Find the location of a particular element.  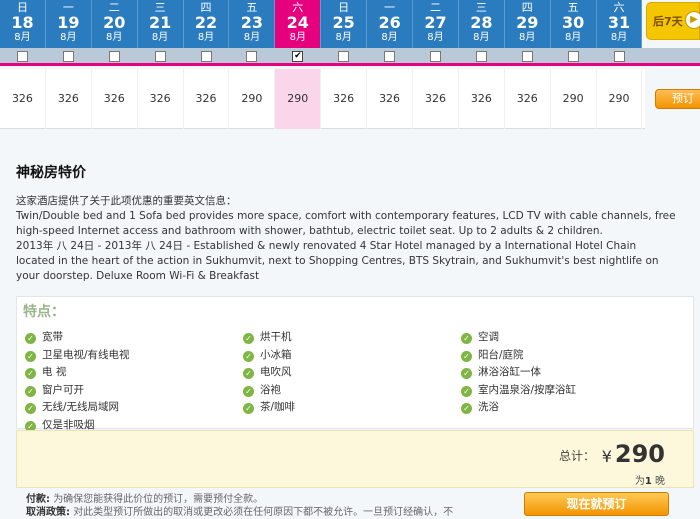

calendar-day: 二 27 8月 is located at coordinates (436, 24).